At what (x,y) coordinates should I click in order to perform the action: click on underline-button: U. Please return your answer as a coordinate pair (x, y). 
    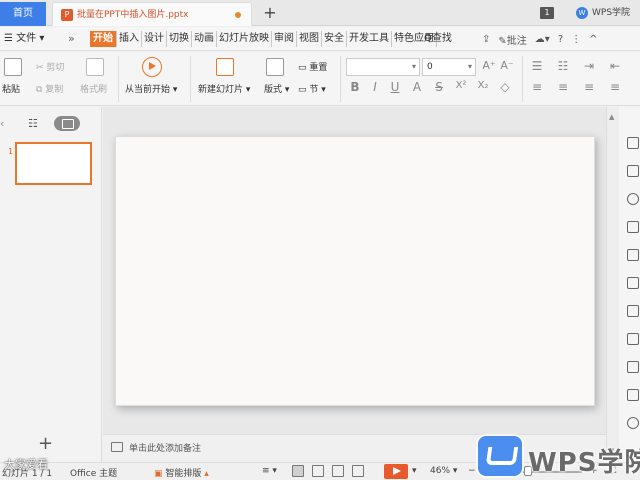
    Looking at the image, I should click on (395, 87).